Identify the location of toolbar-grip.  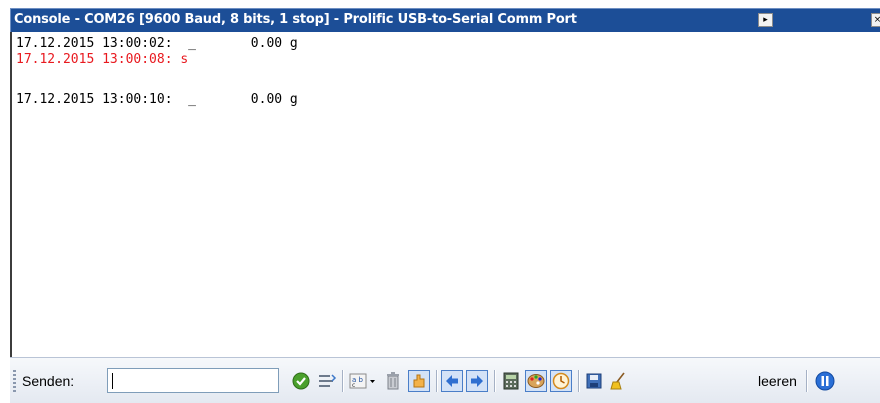
(14, 382).